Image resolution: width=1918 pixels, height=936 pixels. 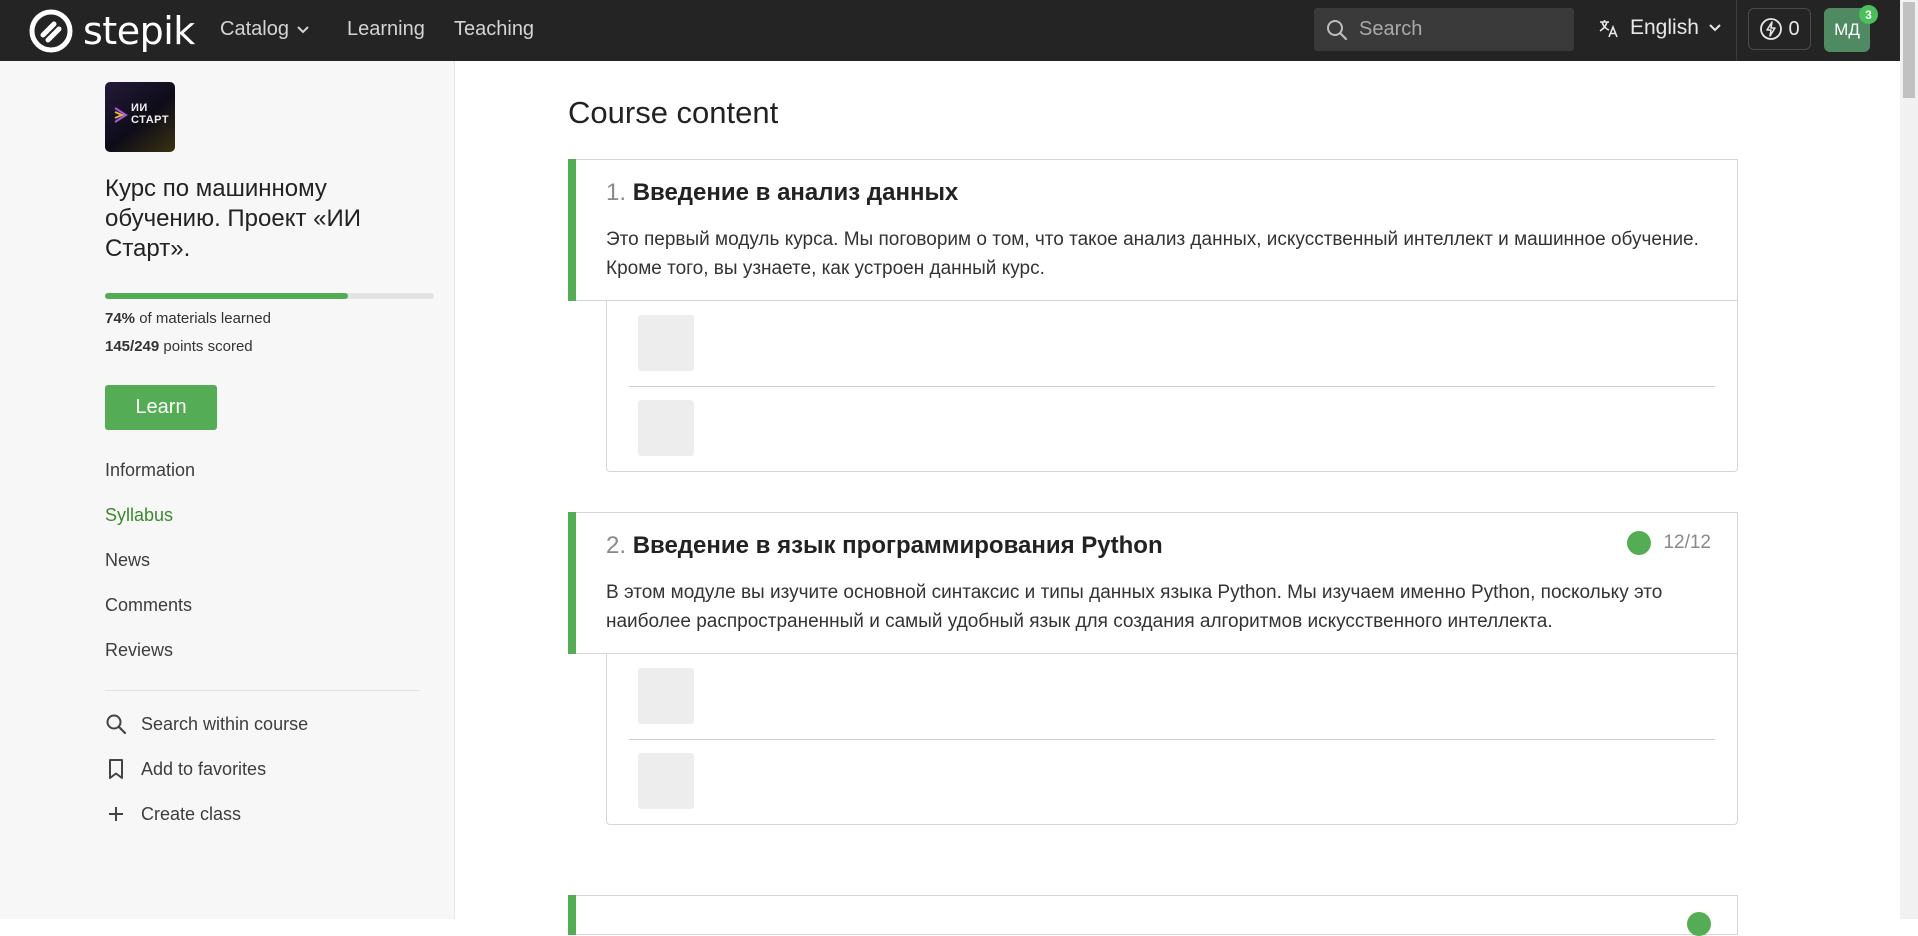 I want to click on materials-stat: 74% of materials learned, so click(x=188, y=318).